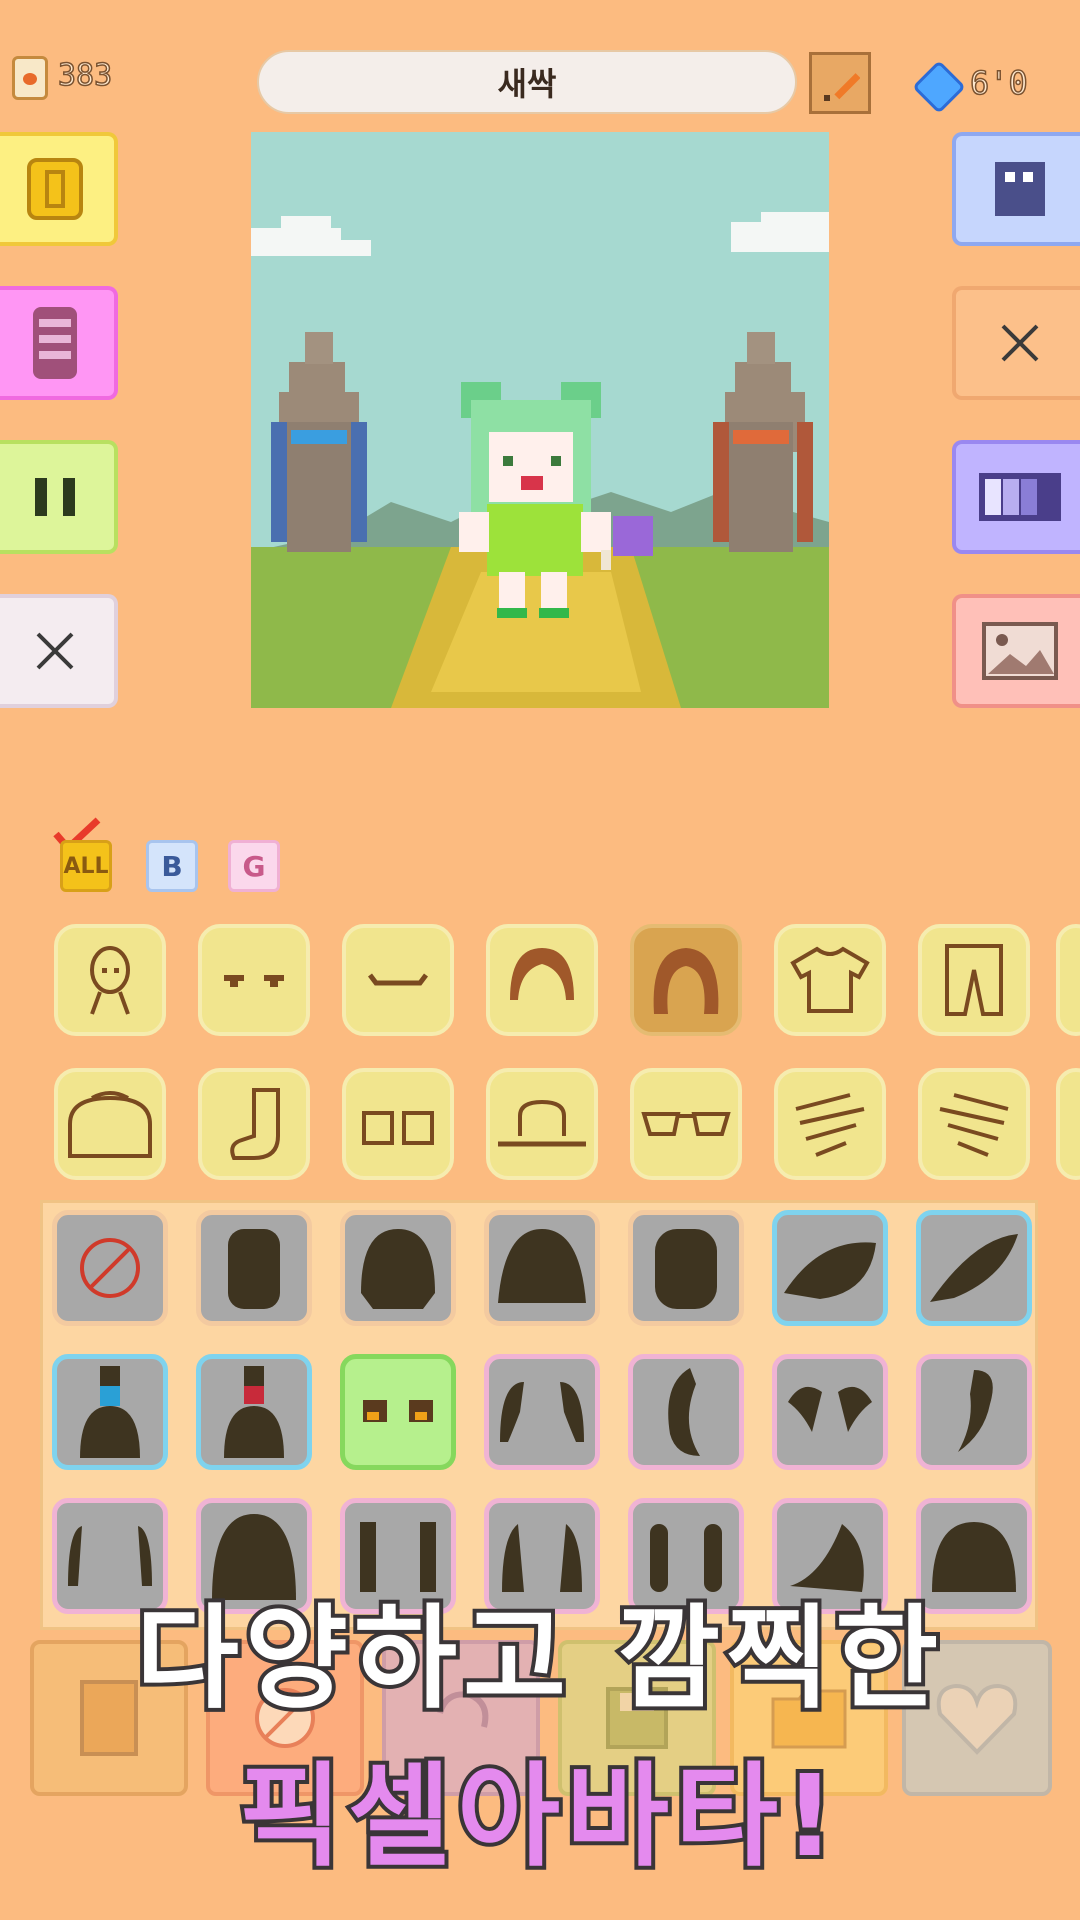  Describe the element at coordinates (1068, 980) in the screenshot. I see `category-more` at that location.